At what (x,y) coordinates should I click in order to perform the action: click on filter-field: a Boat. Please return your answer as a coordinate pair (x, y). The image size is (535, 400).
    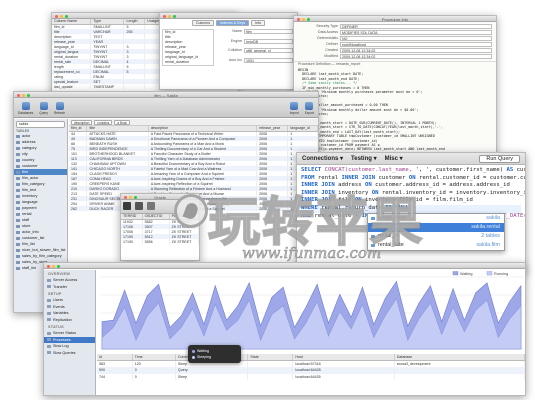
    Looking at the image, I should click on (122, 122).